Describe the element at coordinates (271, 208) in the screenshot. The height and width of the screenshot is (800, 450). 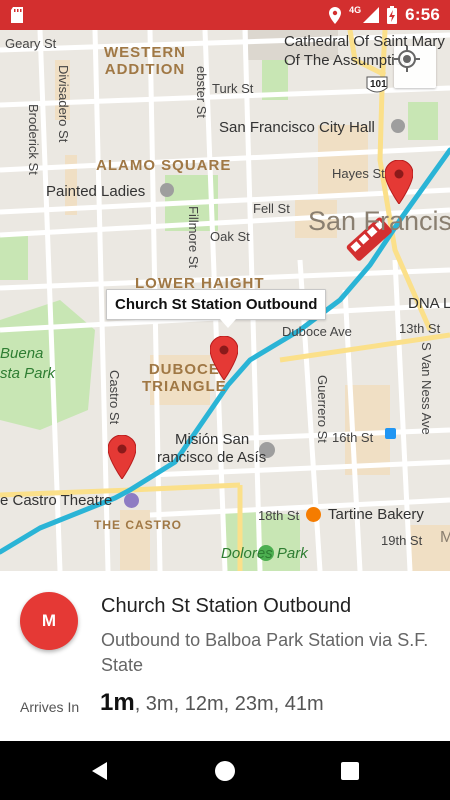
I see `map-label-fell: Fell St` at that location.